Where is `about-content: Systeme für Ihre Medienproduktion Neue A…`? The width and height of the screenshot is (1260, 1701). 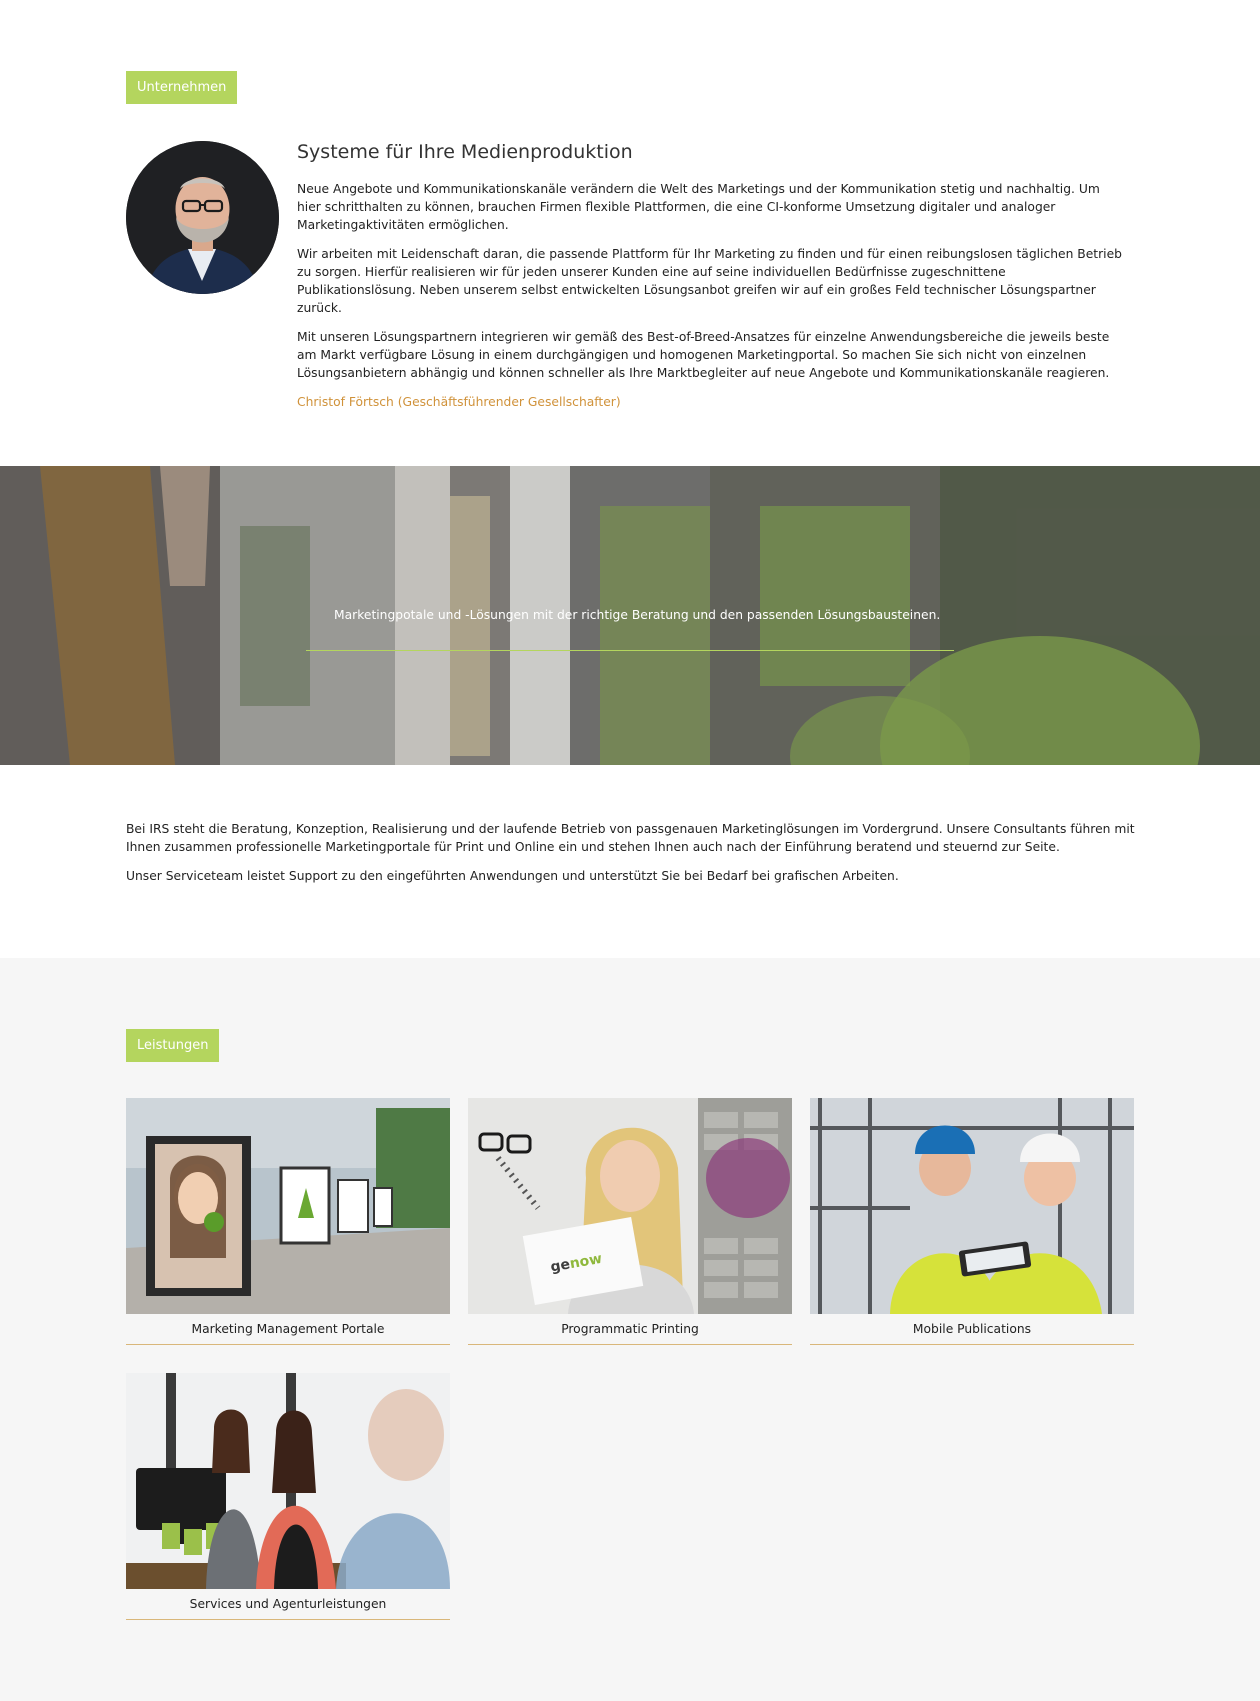 about-content: Systeme für Ihre Medienproduktion Neue A… is located at coordinates (712, 275).